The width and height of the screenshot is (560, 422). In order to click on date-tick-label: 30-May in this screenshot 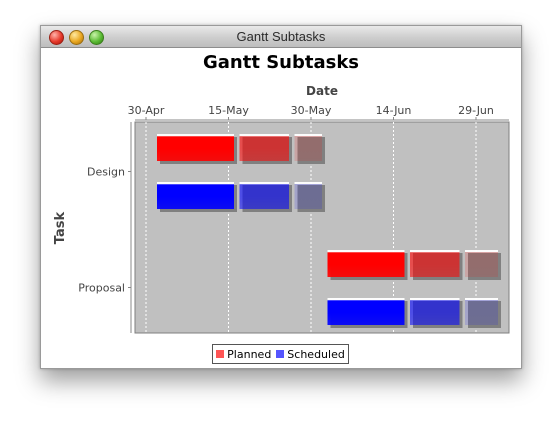, I will do `click(311, 110)`.